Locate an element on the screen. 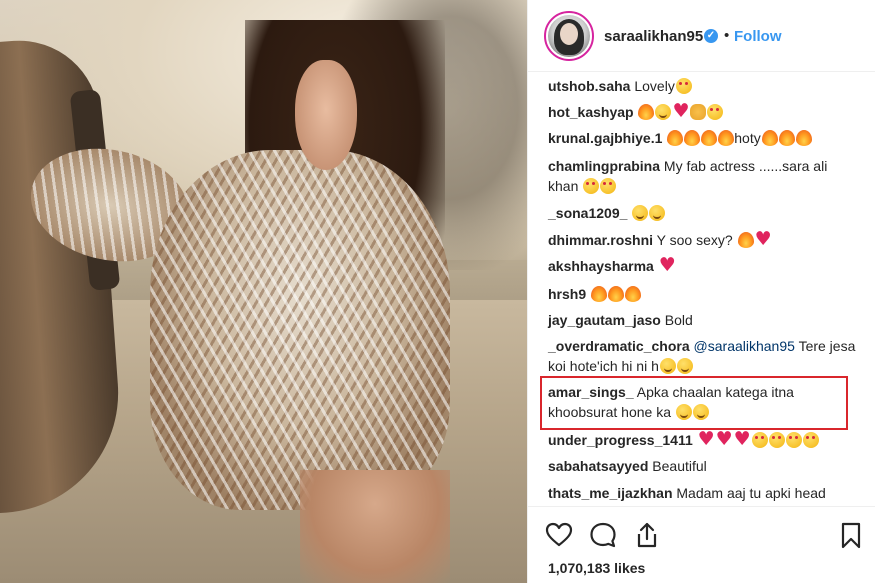  comment-username: akshhaysharma is located at coordinates (601, 266).